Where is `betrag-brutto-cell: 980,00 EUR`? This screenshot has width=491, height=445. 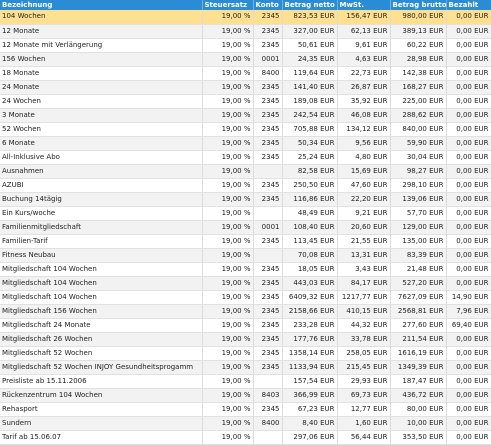
betrag-brutto-cell: 980,00 EUR is located at coordinates (418, 17).